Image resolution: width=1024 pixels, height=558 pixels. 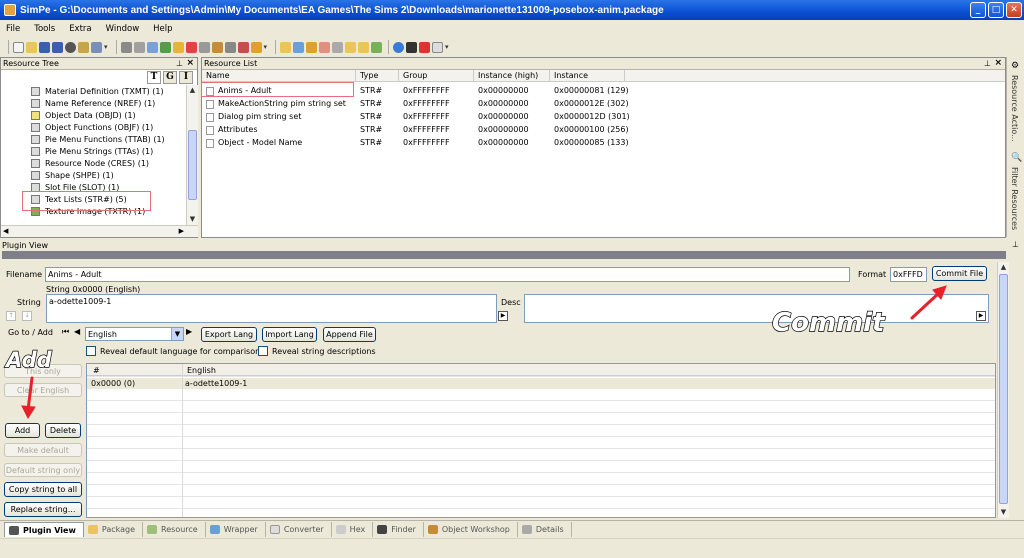 I want to click on commit-arrow-icon, so click(x=926, y=305).